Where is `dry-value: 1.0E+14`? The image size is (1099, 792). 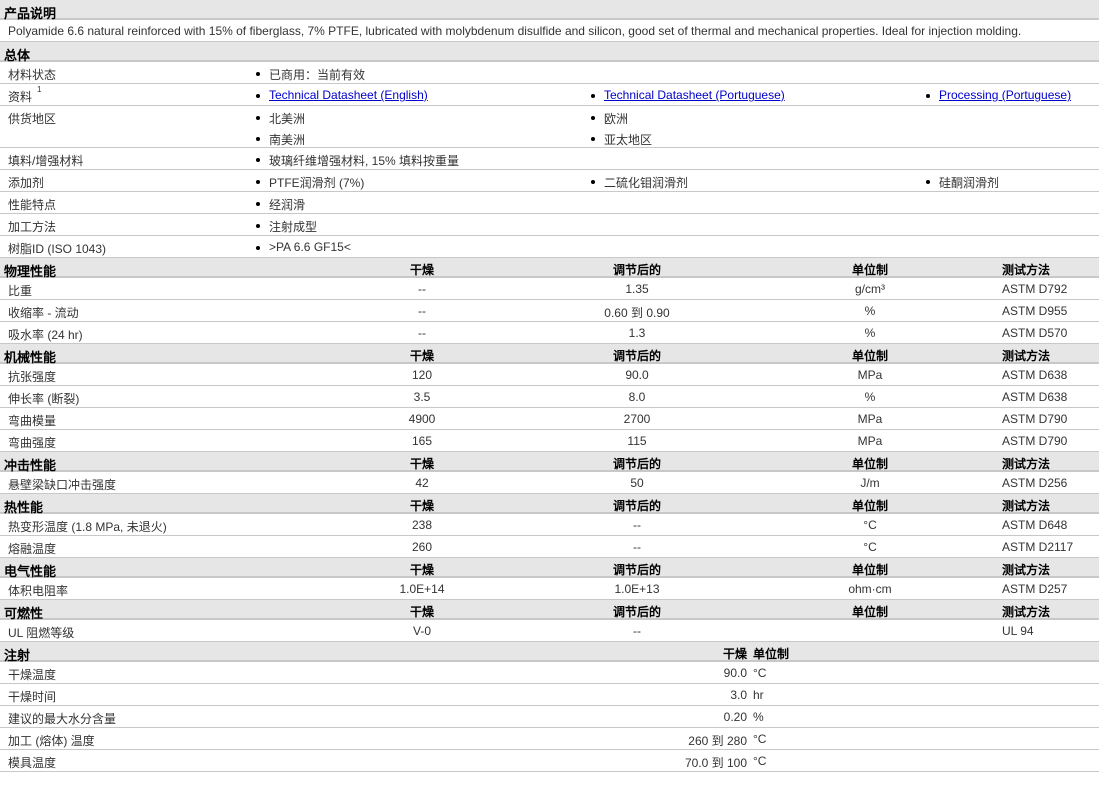 dry-value: 1.0E+14 is located at coordinates (422, 589).